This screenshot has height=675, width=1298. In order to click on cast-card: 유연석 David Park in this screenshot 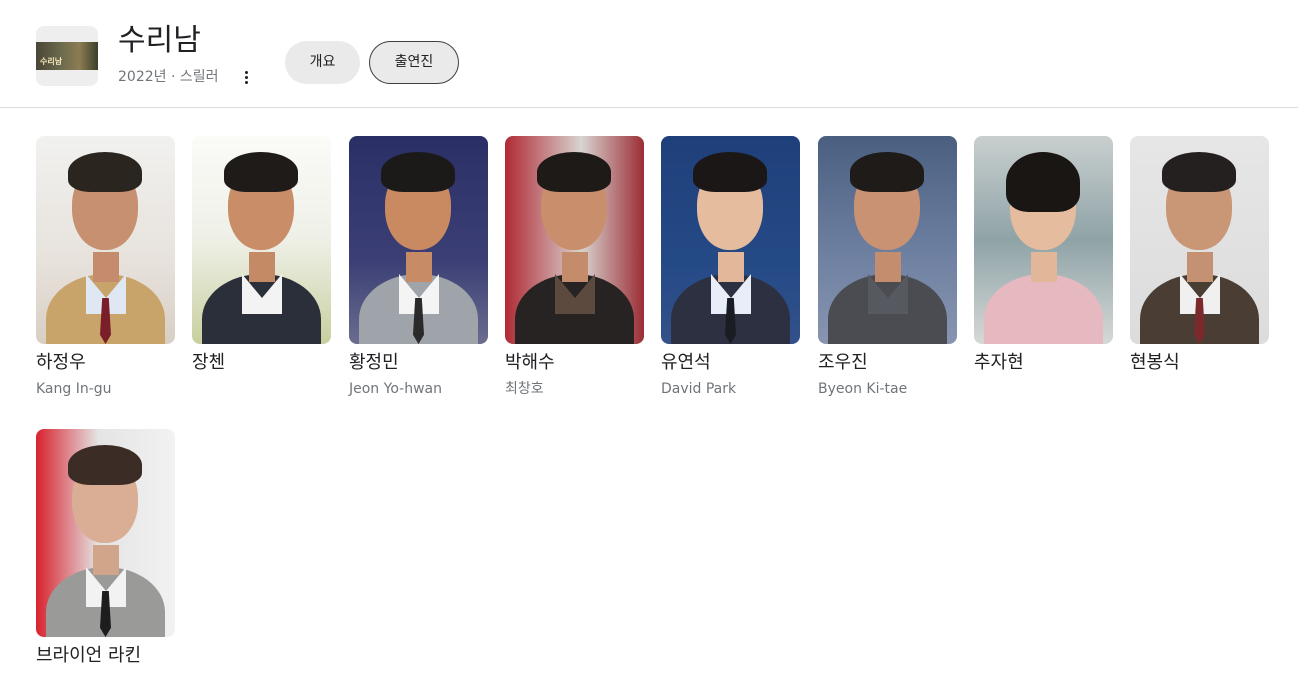, I will do `click(730, 267)`.